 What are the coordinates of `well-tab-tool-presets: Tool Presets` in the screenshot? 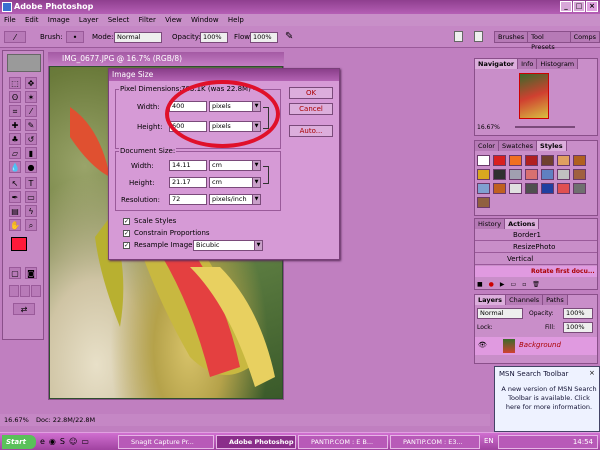 It's located at (549, 41).